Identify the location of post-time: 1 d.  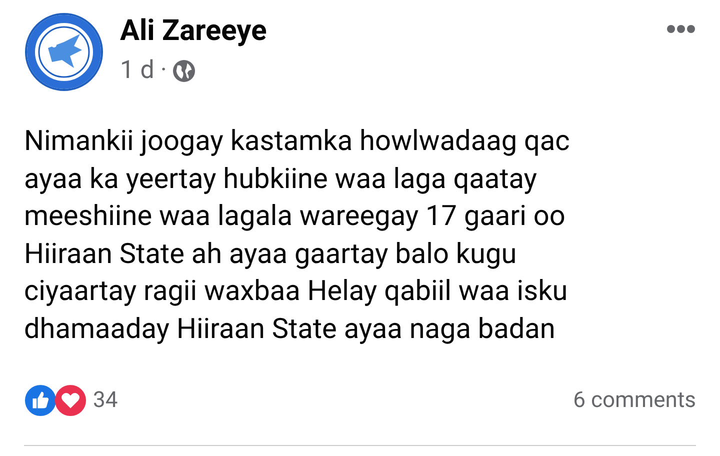
(137, 70).